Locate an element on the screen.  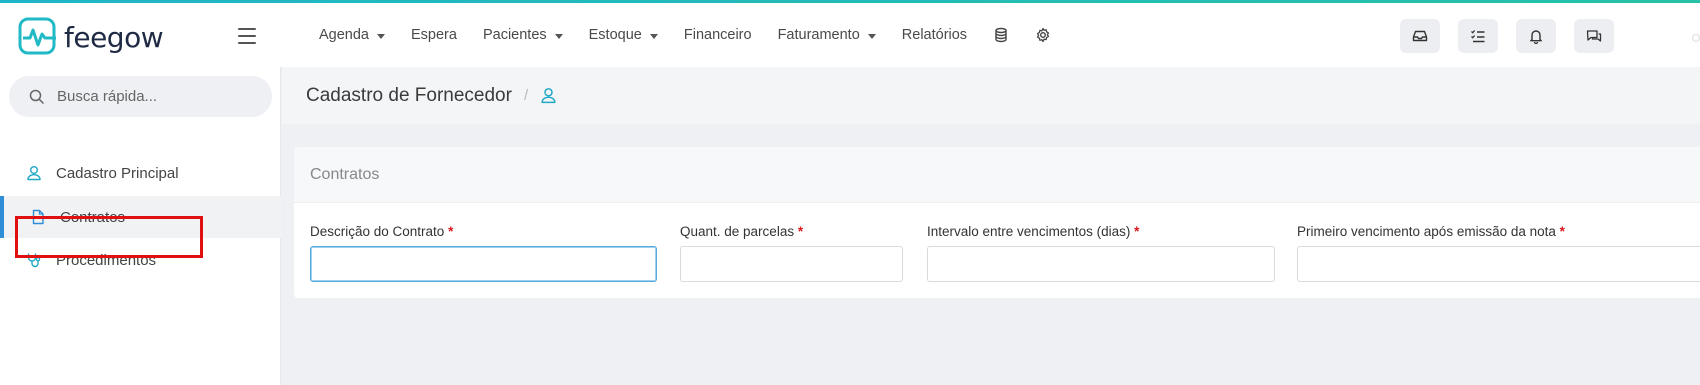
inbox-icon is located at coordinates (1420, 36).